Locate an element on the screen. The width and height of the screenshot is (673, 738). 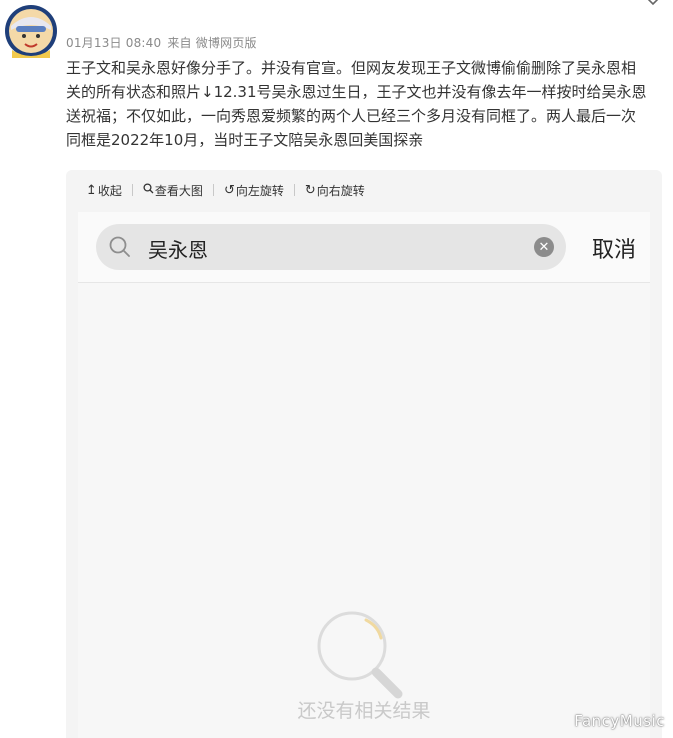
rotate-right-button: ↻ 向右旋转 is located at coordinates (335, 190).